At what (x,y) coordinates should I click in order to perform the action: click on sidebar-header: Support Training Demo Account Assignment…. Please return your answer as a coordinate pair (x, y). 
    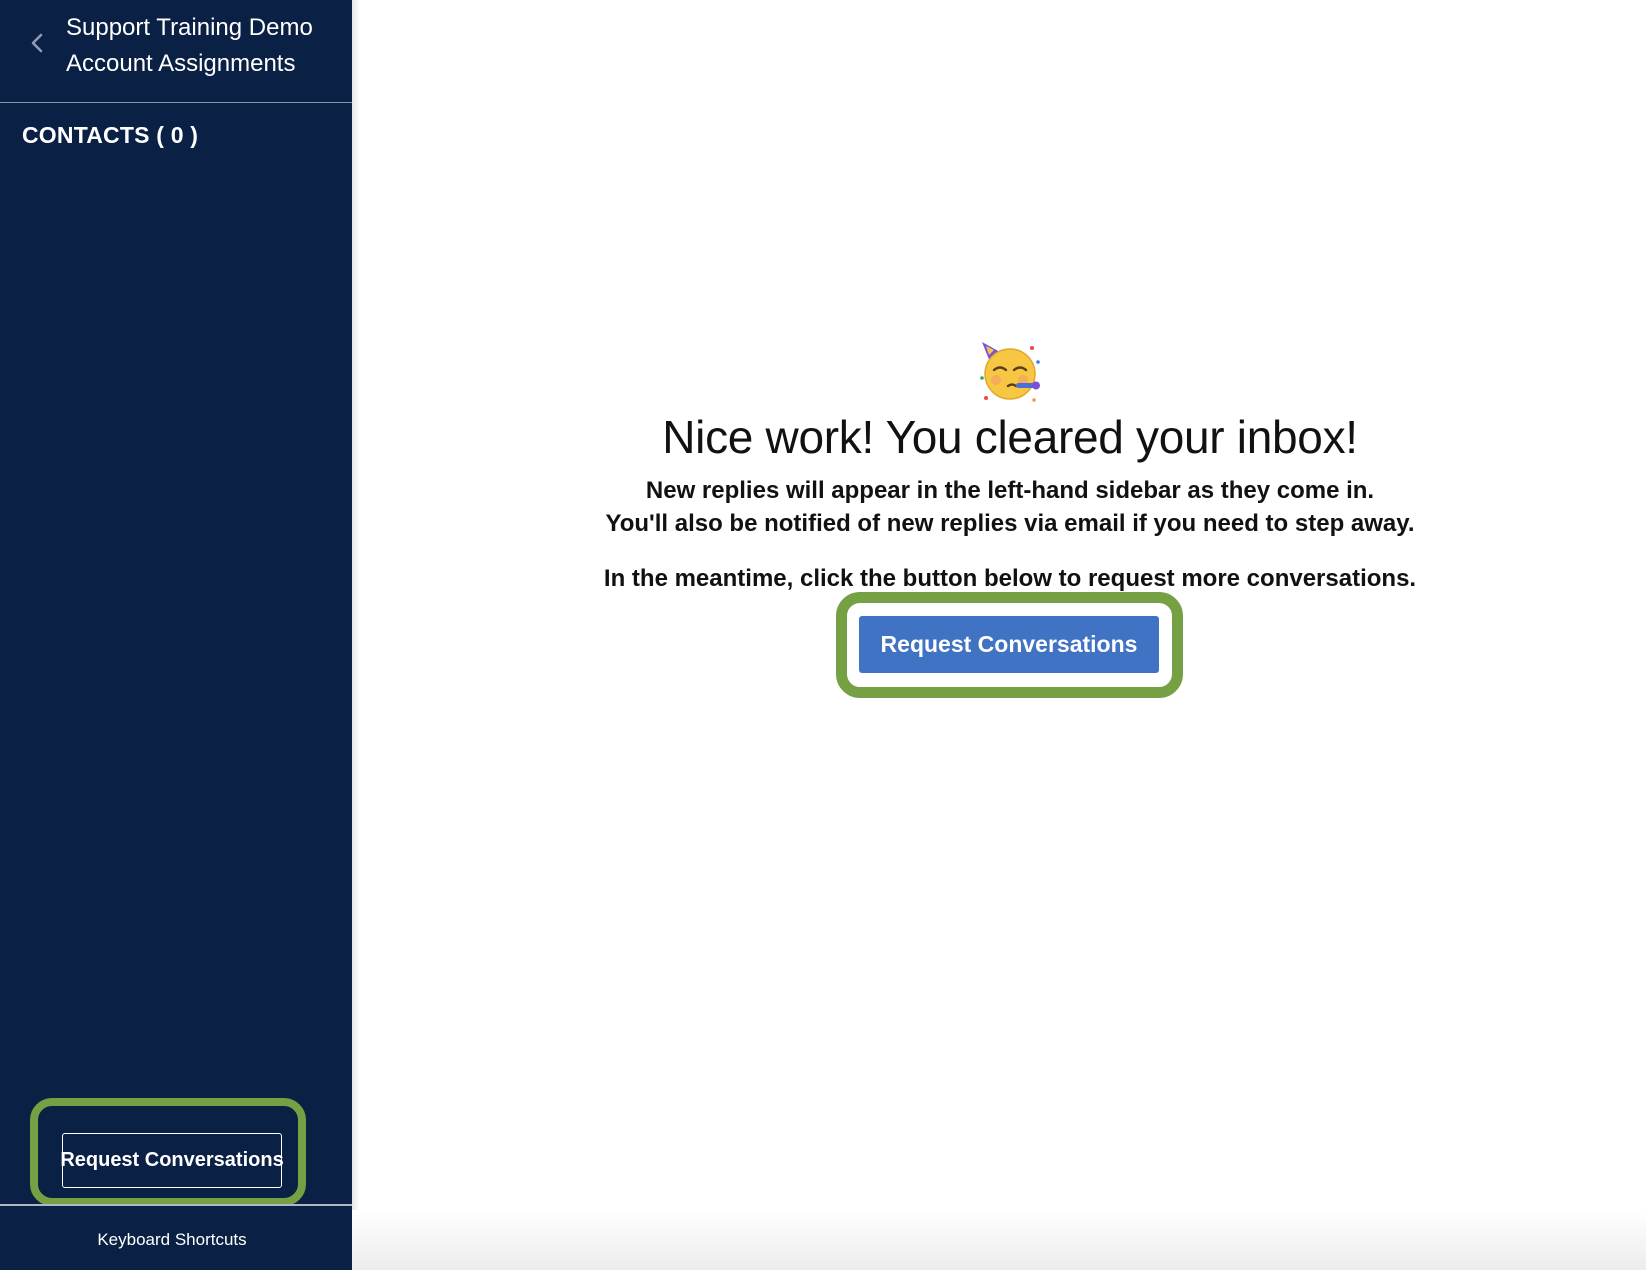
    Looking at the image, I should click on (176, 51).